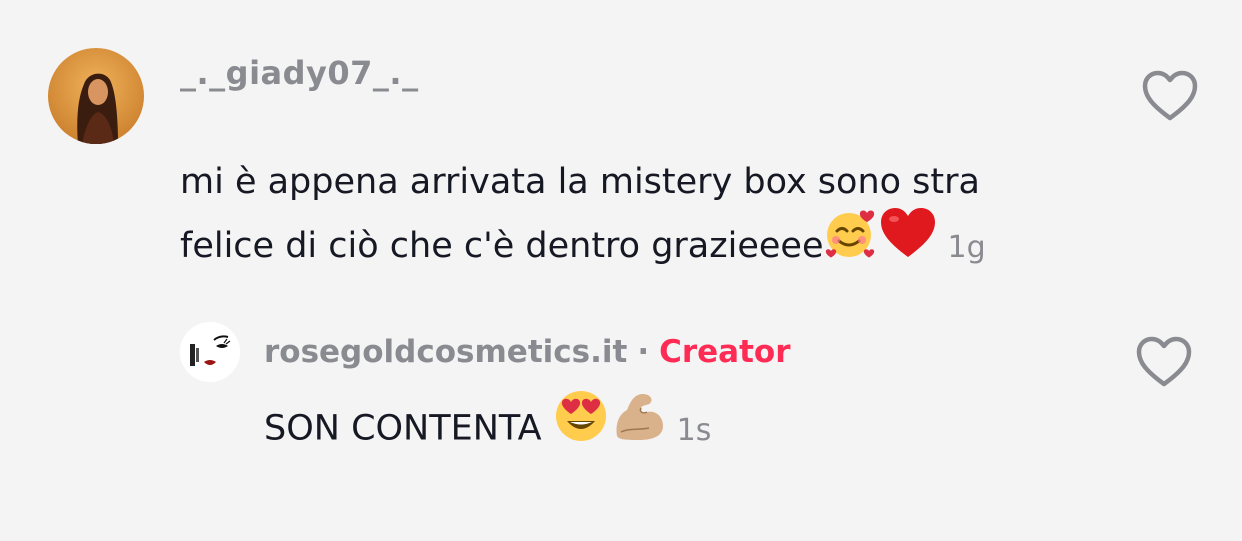 The height and width of the screenshot is (541, 1242). I want to click on reply-timestamp: 1s, so click(694, 430).